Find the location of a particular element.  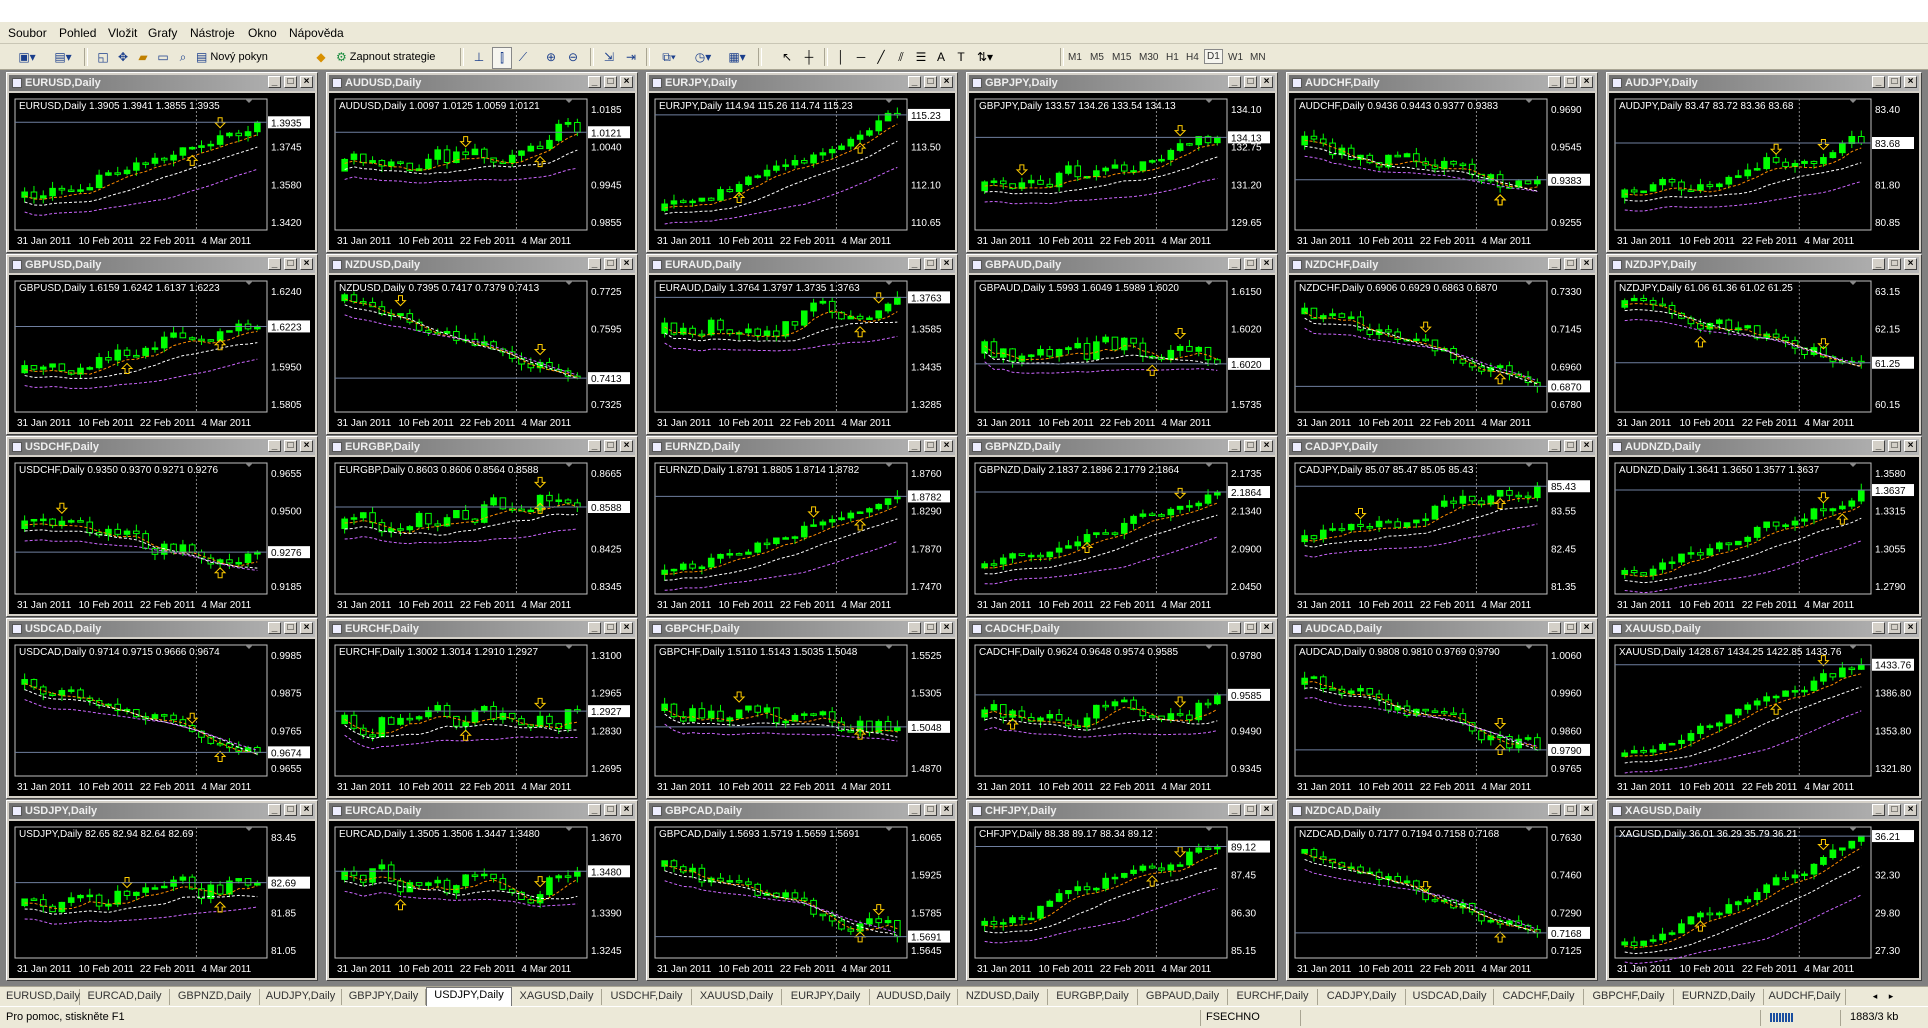

terminal-icon: ▭ is located at coordinates (163, 57).